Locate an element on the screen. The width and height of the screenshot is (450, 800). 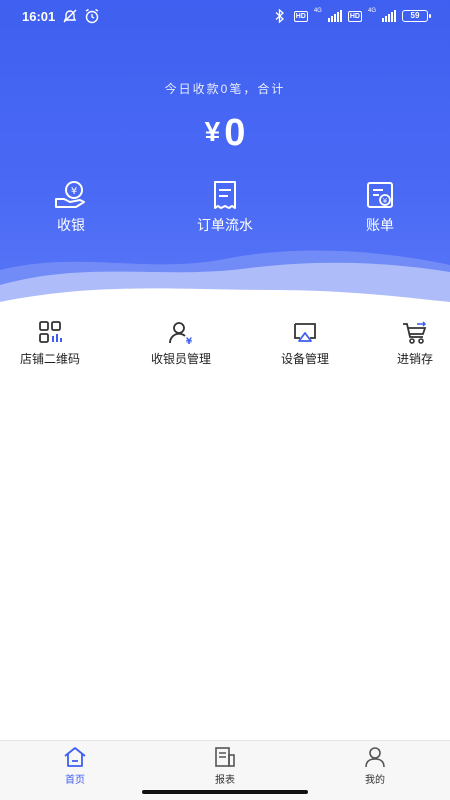
feature-inventory: 进销存 is located at coordinates (405, 343).